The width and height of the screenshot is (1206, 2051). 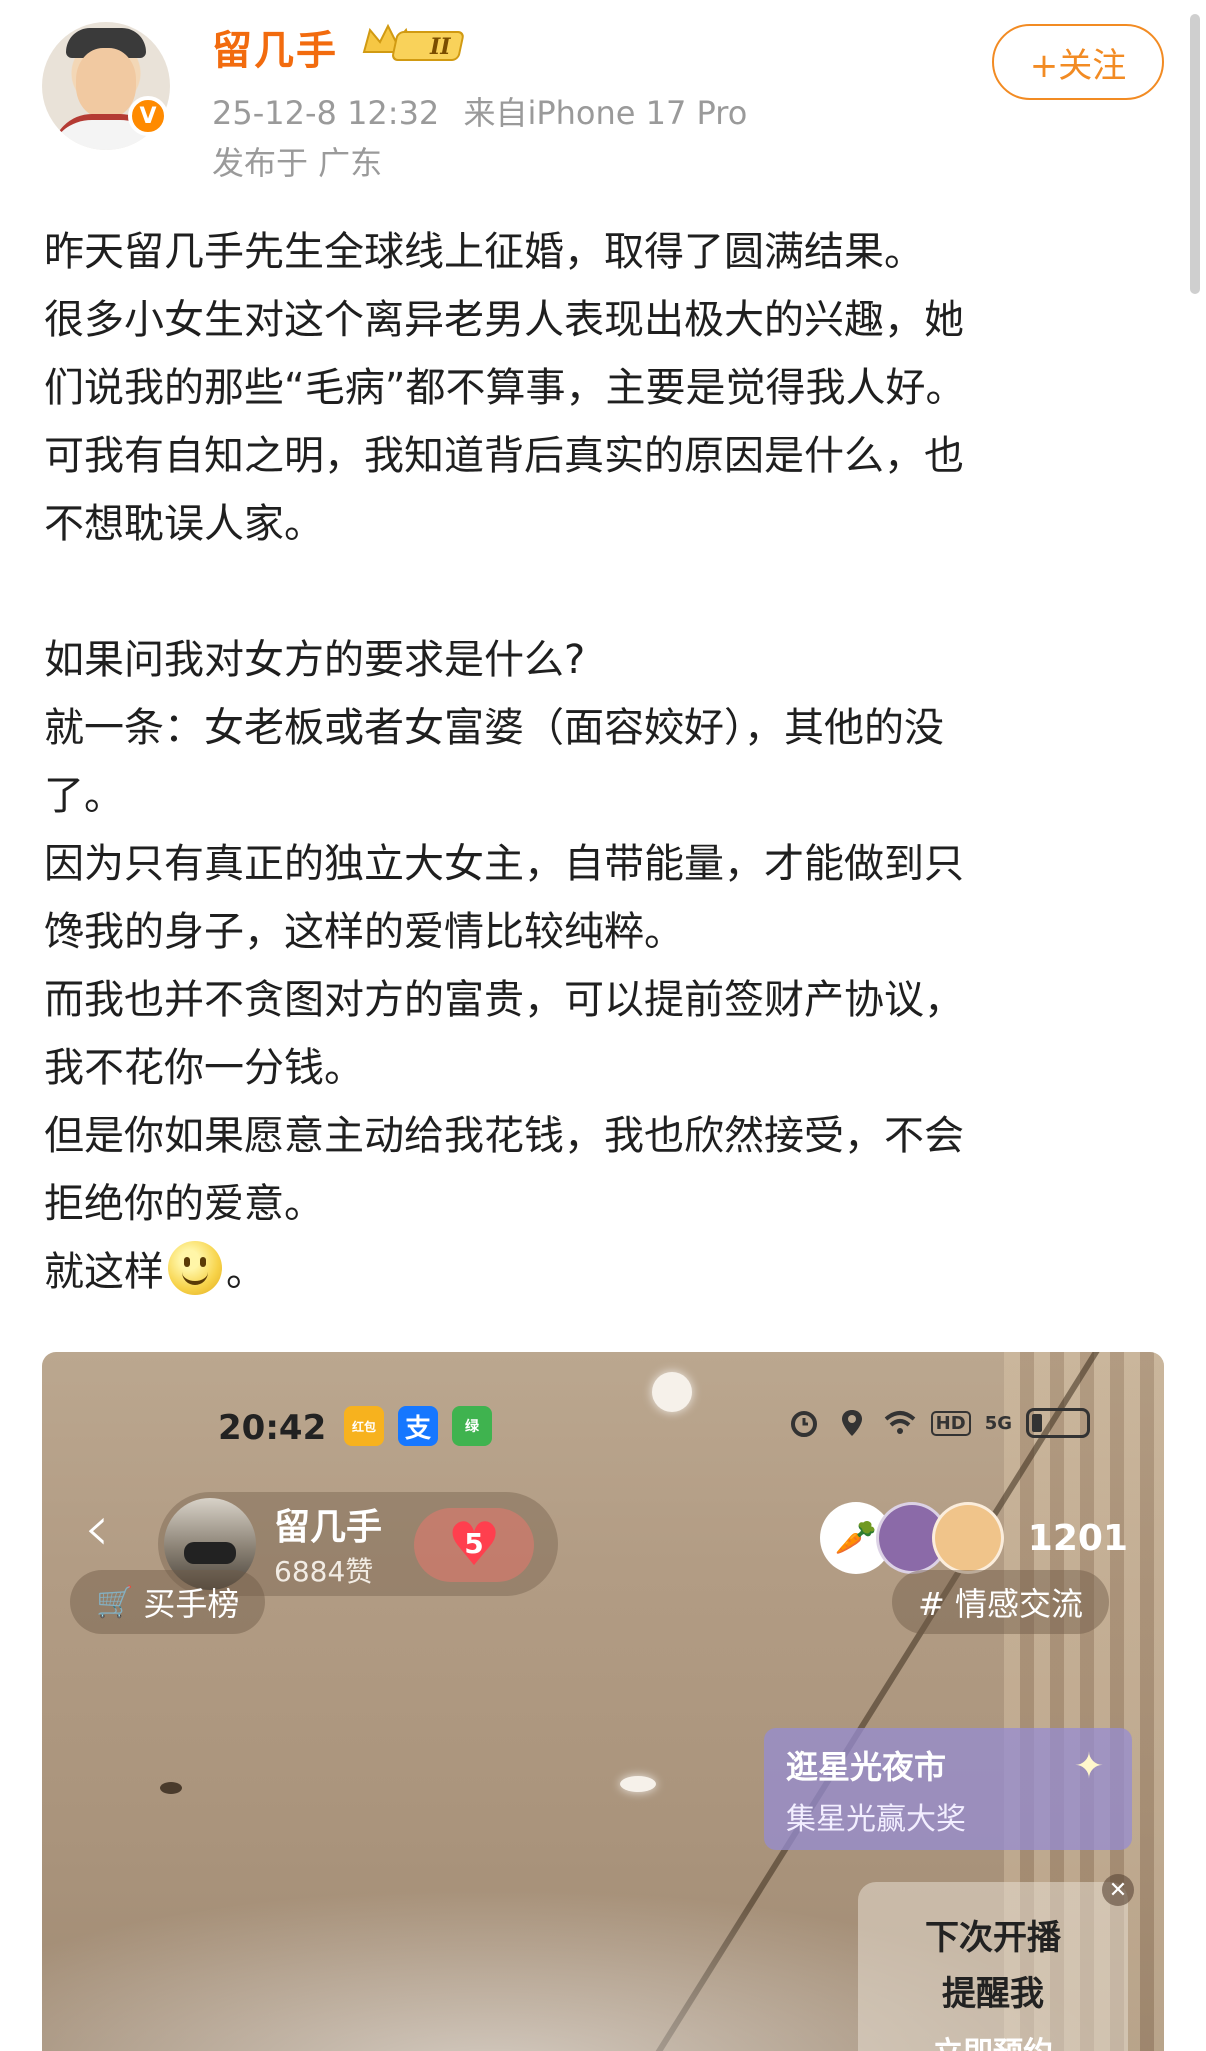 What do you see at coordinates (1088, 1766) in the screenshot?
I see `star-icon: ✦` at bounding box center [1088, 1766].